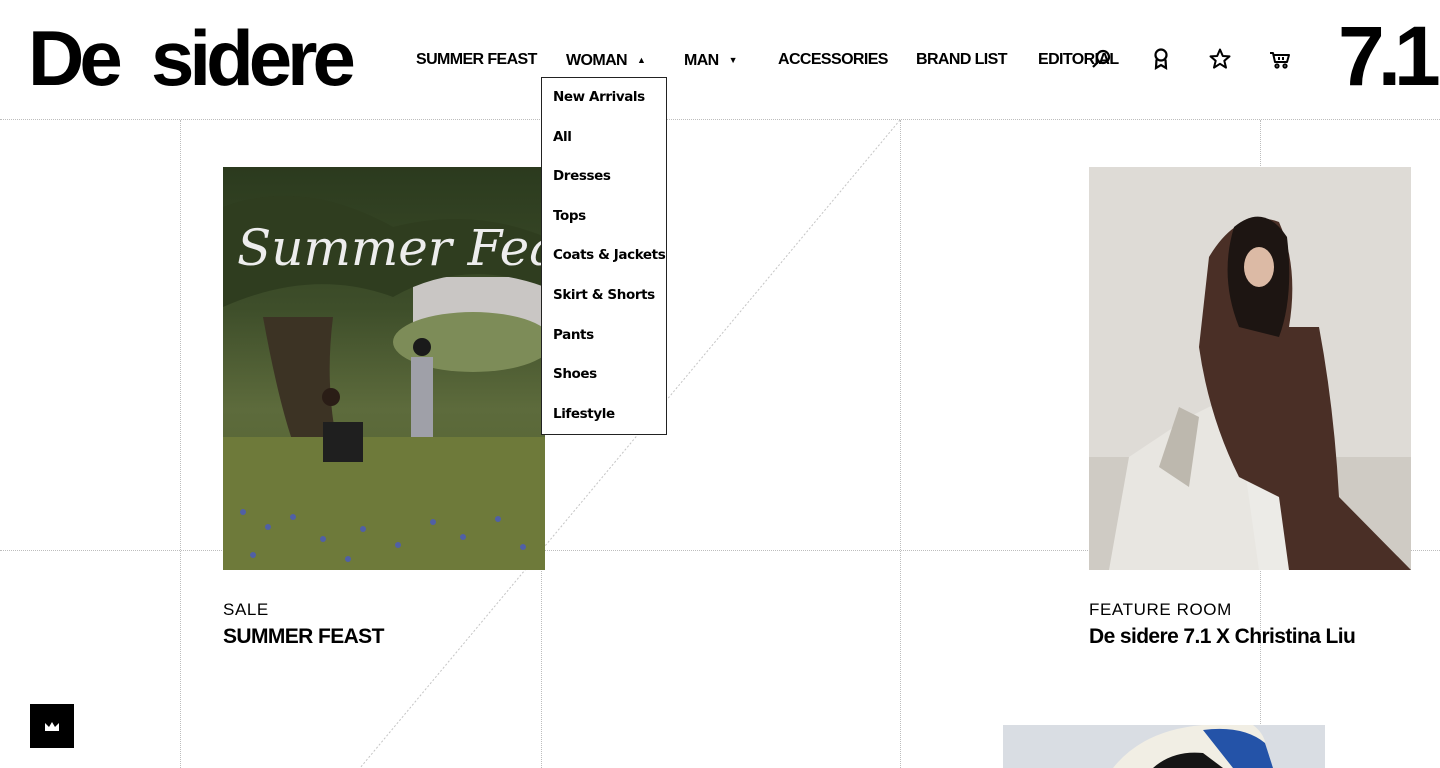 This screenshot has height=768, width=1440. Describe the element at coordinates (573, 335) in the screenshot. I see `dropdown-item-pants: Pants` at that location.